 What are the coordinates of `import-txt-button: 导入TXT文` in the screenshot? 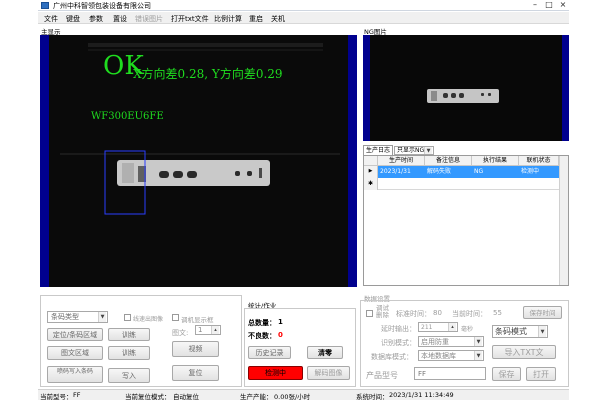 It's located at (524, 352).